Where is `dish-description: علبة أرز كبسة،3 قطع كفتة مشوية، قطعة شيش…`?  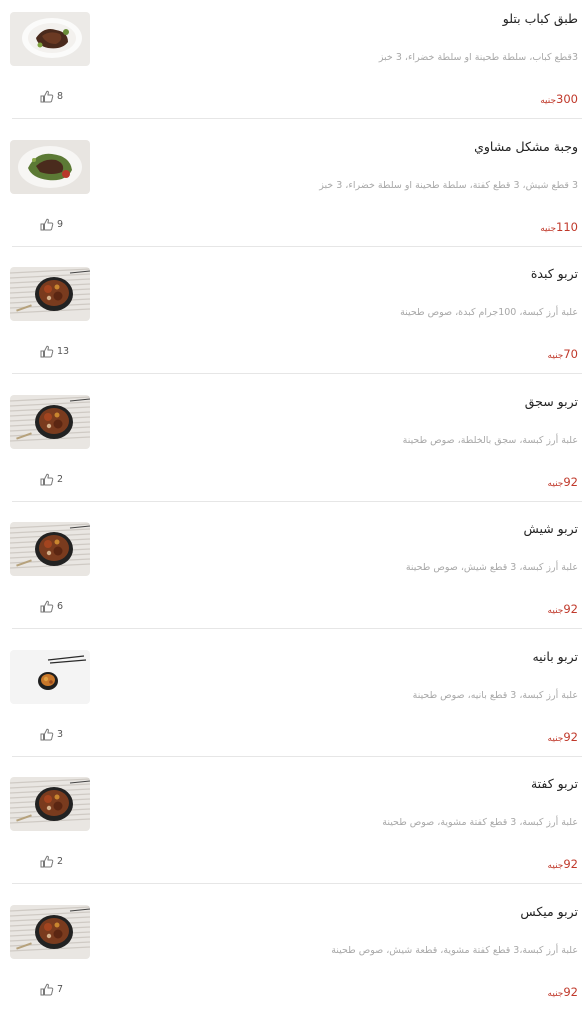
dish-description: علبة أرز كبسة،3 قطع كفتة مشوية، قطعة شيش… is located at coordinates (454, 950).